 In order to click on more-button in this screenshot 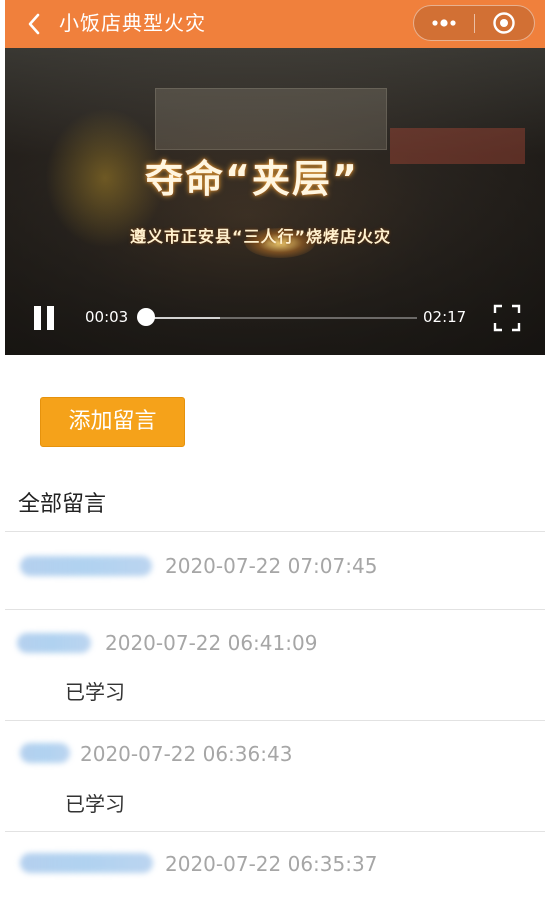, I will do `click(444, 23)`.